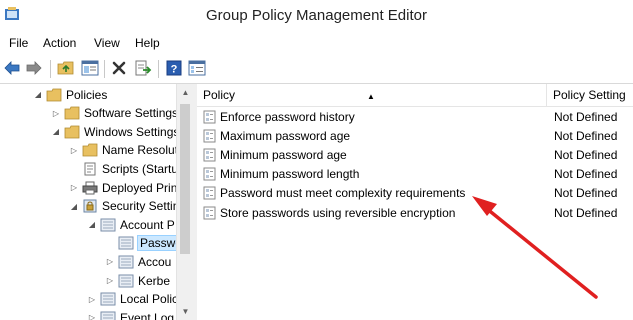 This screenshot has height=320, width=633. What do you see at coordinates (197, 68) in the screenshot?
I see `properties-icon` at bounding box center [197, 68].